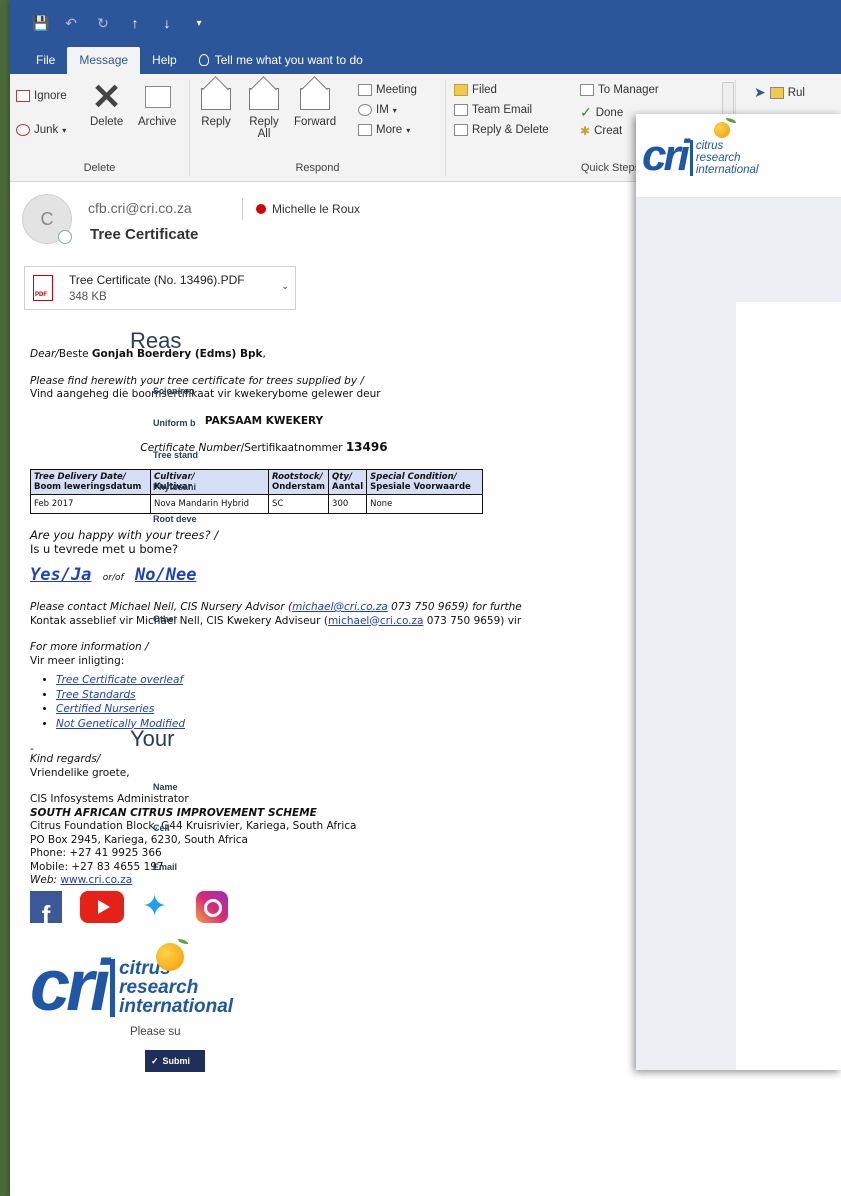  I want to click on field-label-cell: Cell, so click(161, 828).